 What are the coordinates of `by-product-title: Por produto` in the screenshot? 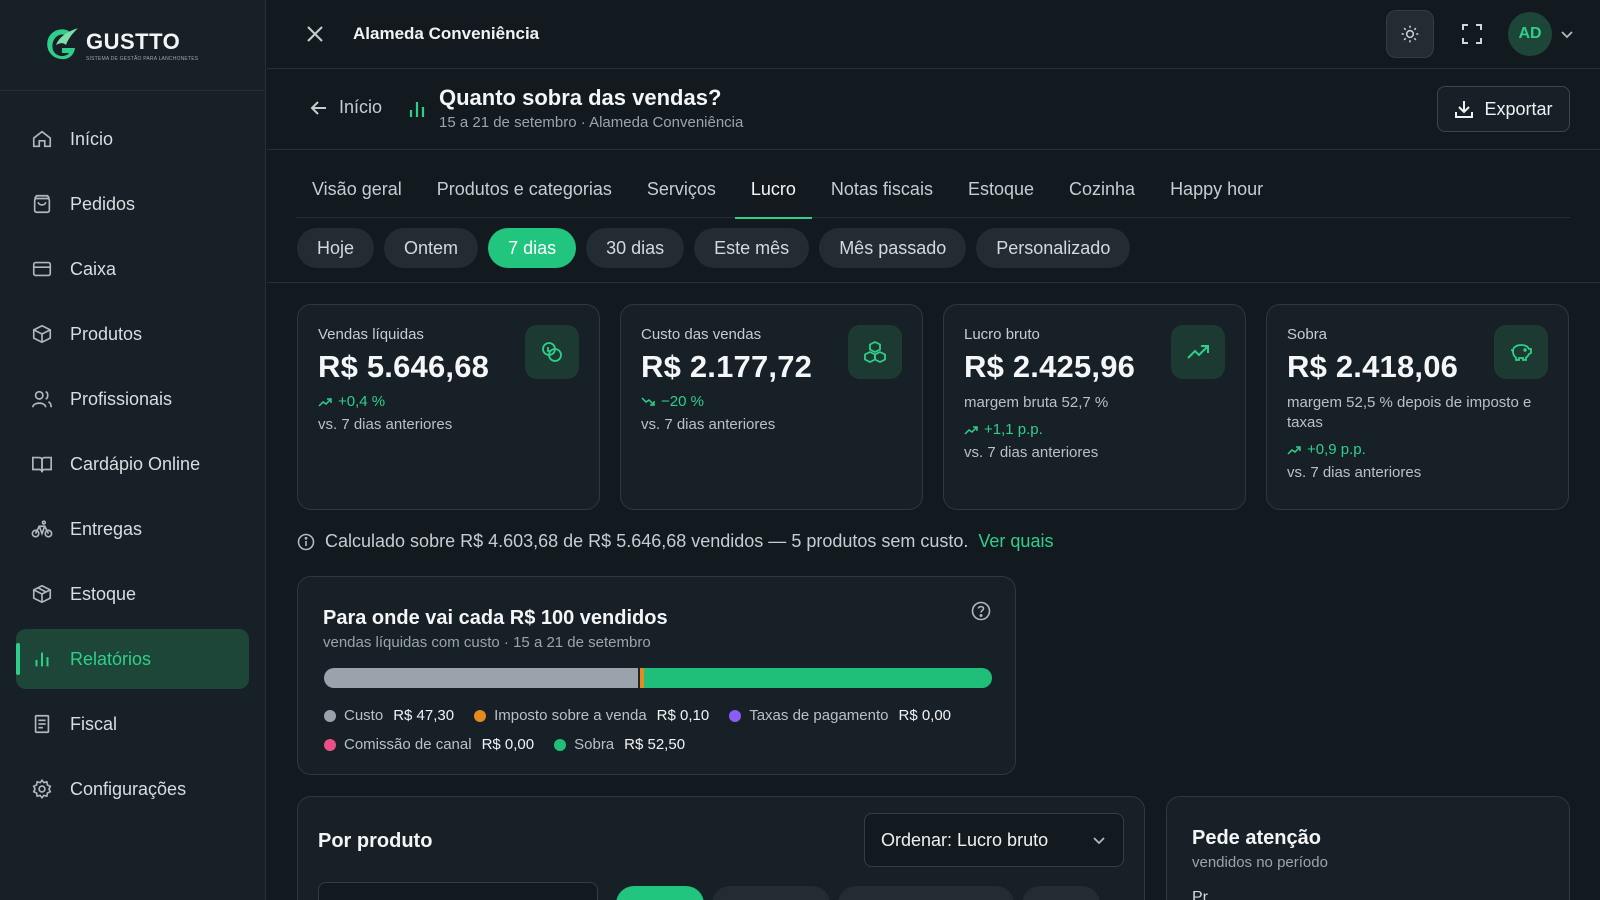 It's located at (375, 841).